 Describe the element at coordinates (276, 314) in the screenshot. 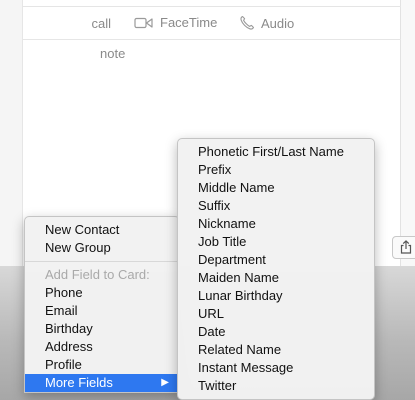

I see `submenu-item-url: URL` at that location.